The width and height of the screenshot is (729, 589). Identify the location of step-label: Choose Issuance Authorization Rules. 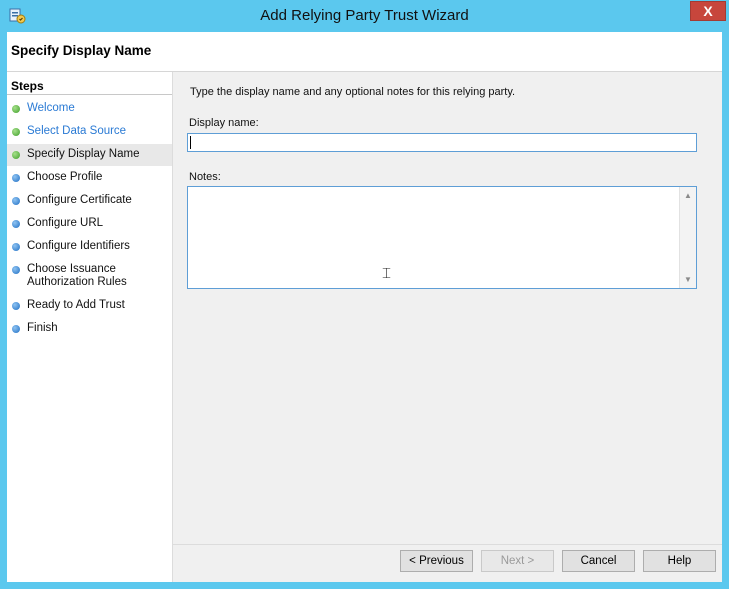
(77, 275).